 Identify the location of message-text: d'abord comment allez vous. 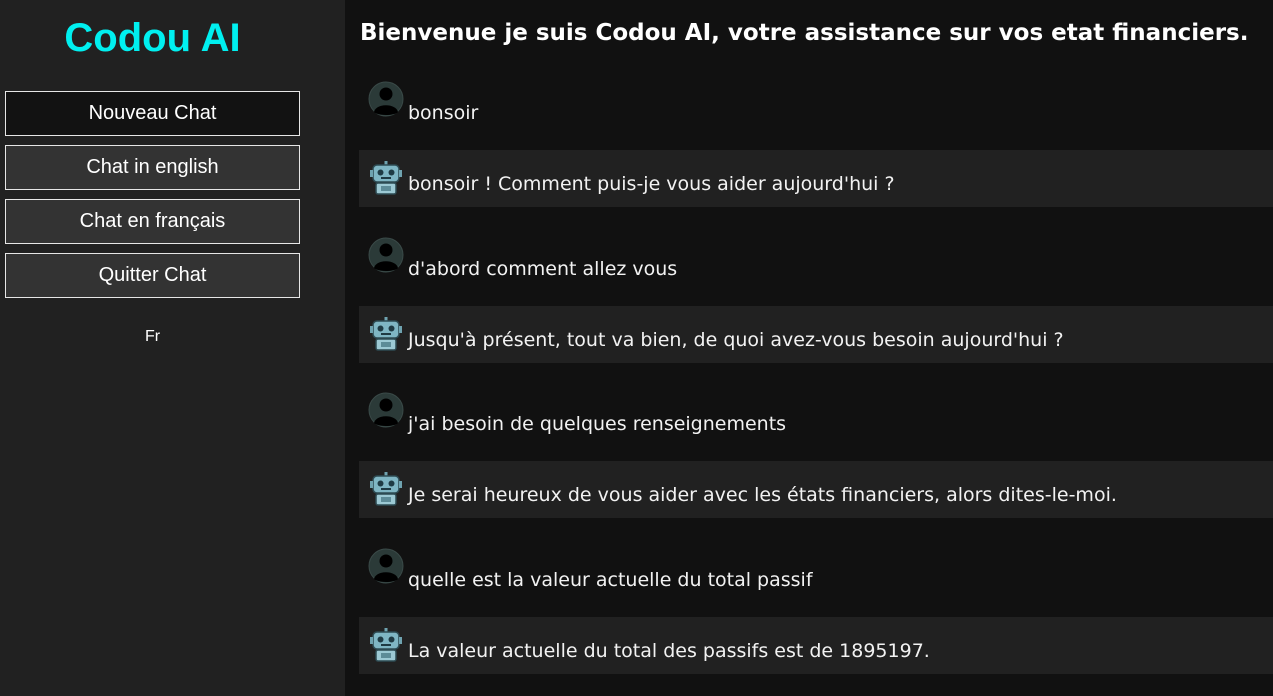
(543, 269).